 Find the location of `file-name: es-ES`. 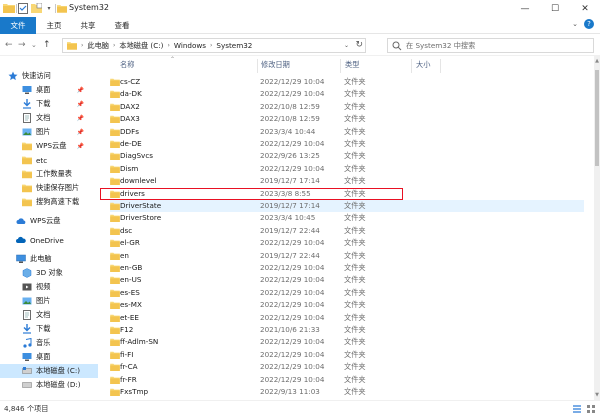

file-name: es-ES is located at coordinates (130, 292).